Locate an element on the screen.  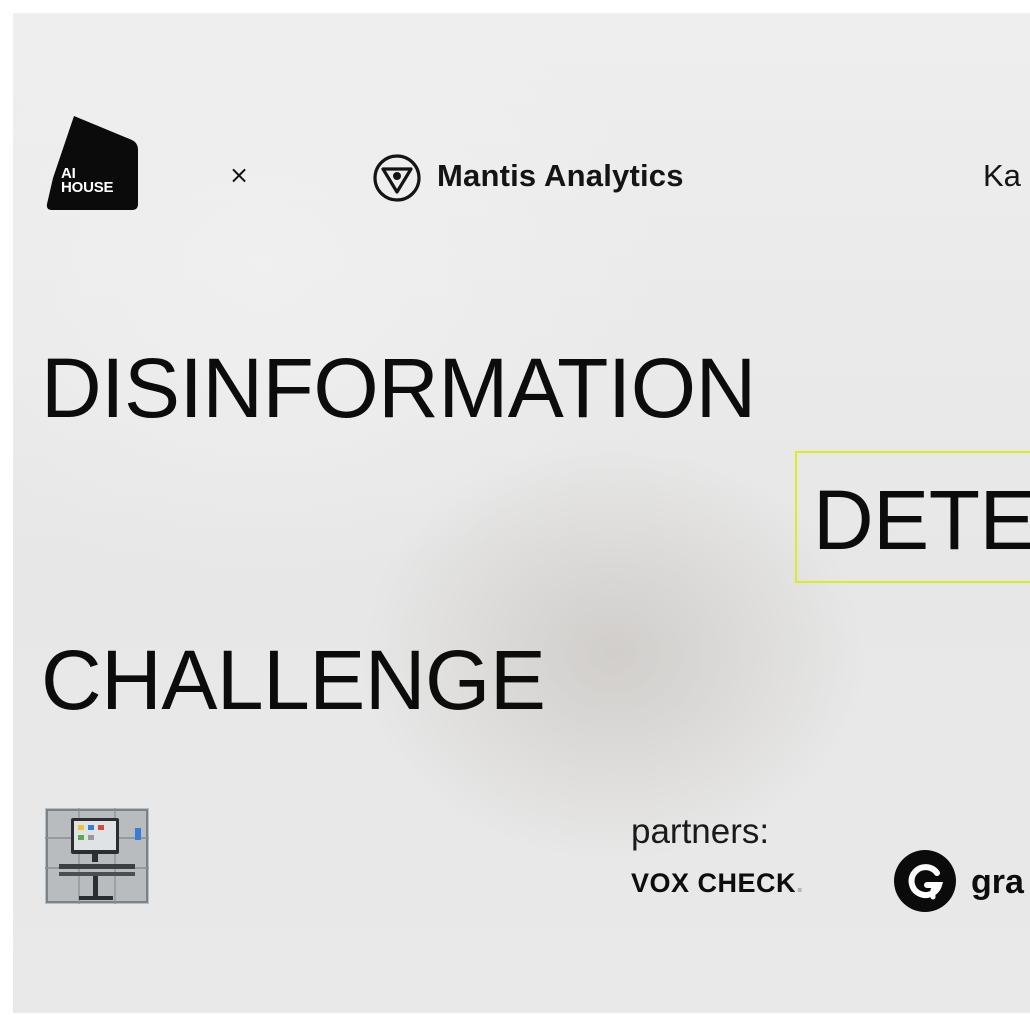
ai-house-logo: AI HOUSE is located at coordinates (92, 163).